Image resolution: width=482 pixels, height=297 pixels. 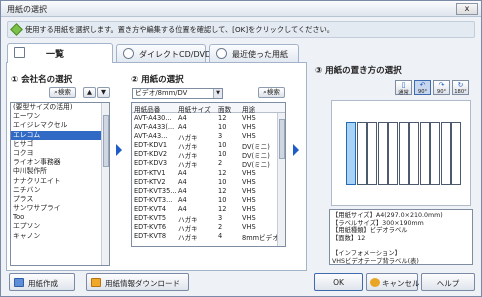 What do you see at coordinates (217, 93) in the screenshot?
I see `chevron-down-icon: ▼` at bounding box center [217, 93].